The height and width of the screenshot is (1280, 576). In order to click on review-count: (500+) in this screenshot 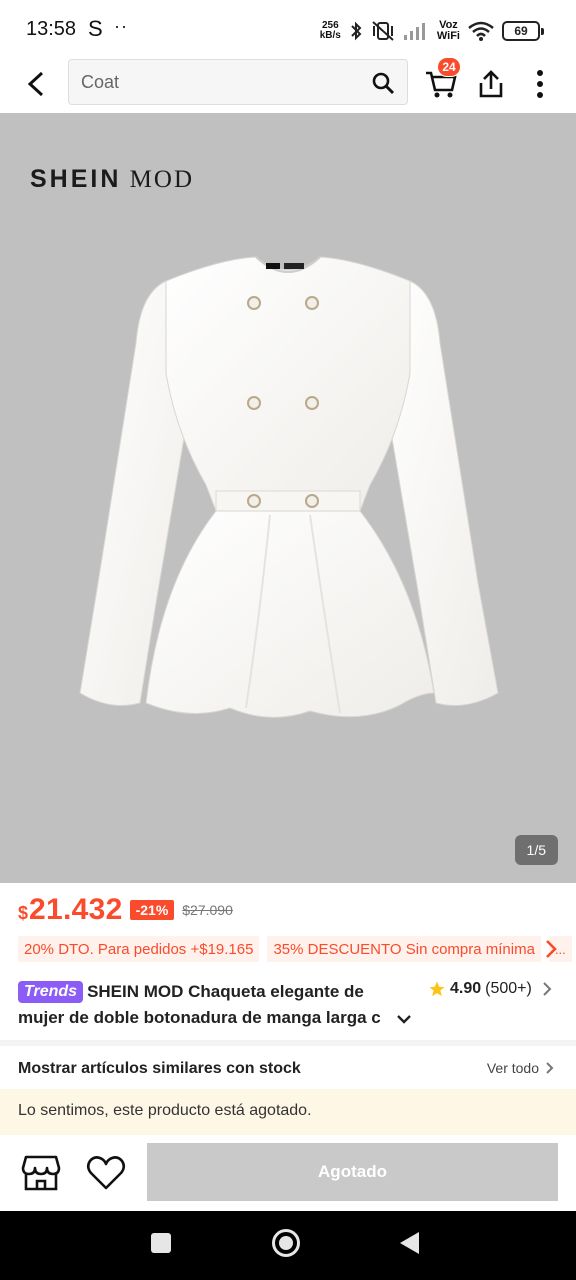, I will do `click(508, 988)`.